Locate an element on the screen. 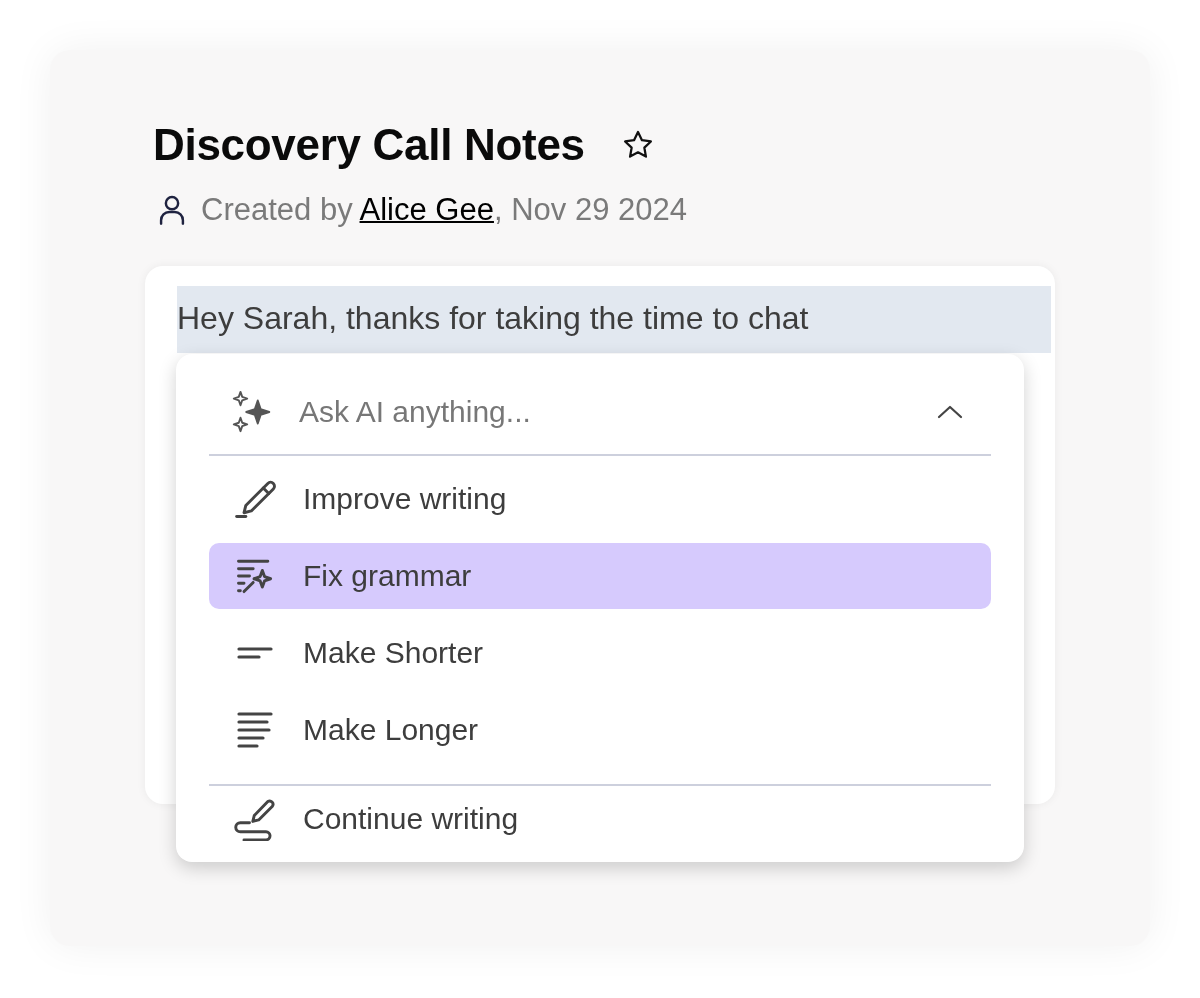 Image resolution: width=1200 pixels, height=998 pixels. menu-item: Make Shorter is located at coordinates (600, 653).